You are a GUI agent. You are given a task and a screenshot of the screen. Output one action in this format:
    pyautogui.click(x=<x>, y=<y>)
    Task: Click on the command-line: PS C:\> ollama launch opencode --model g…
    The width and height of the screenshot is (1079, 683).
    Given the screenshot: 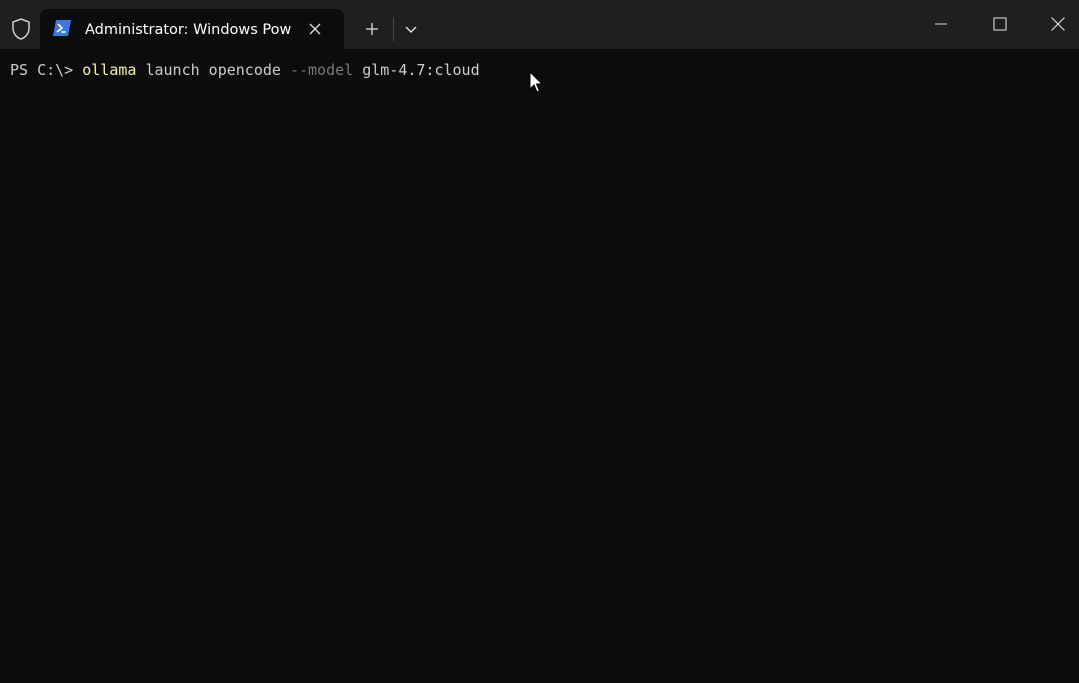 What is the action you would take?
    pyautogui.click(x=245, y=70)
    